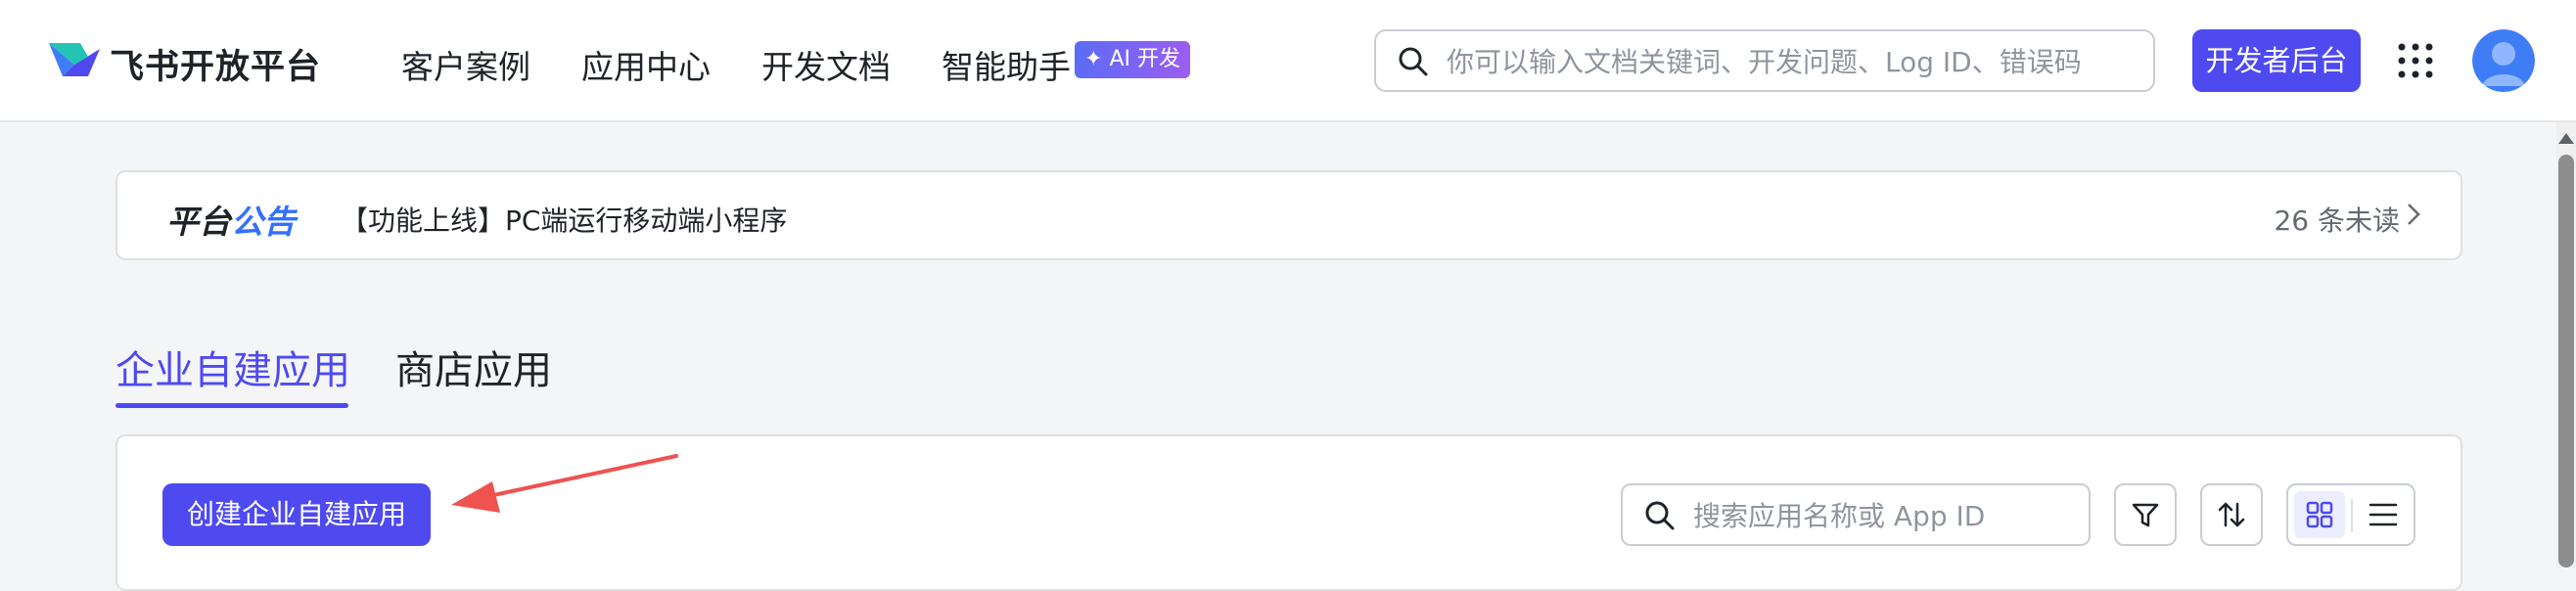  What do you see at coordinates (216, 64) in the screenshot?
I see `brand-name: 飞书开放平台` at bounding box center [216, 64].